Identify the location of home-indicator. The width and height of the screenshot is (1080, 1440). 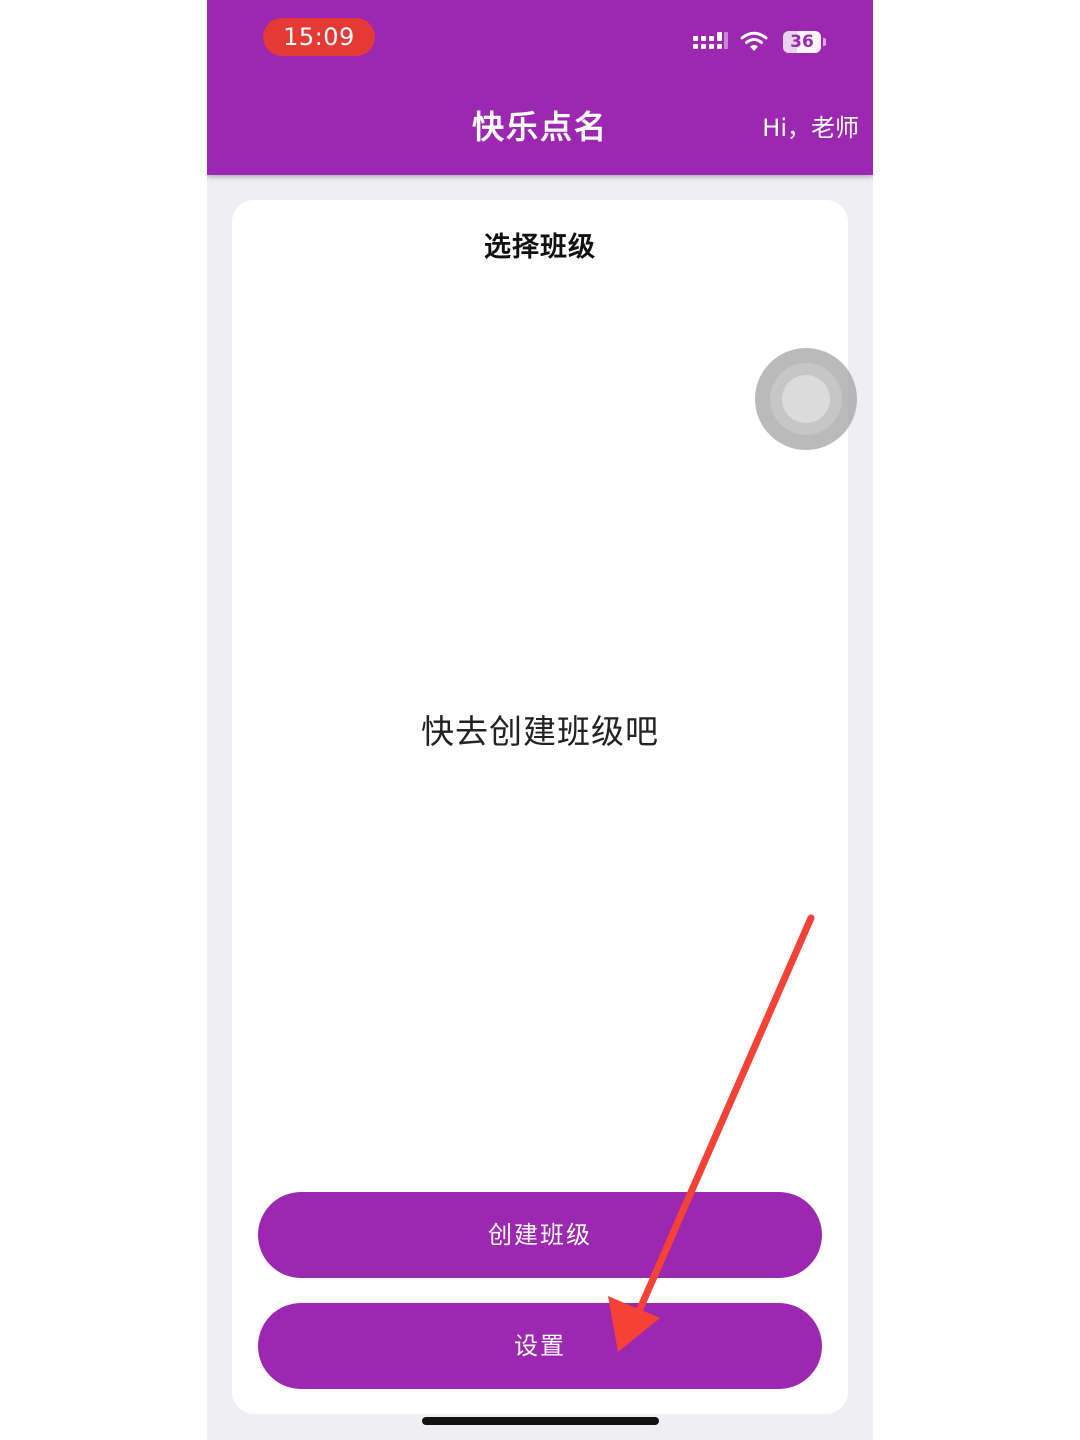
(540, 1421).